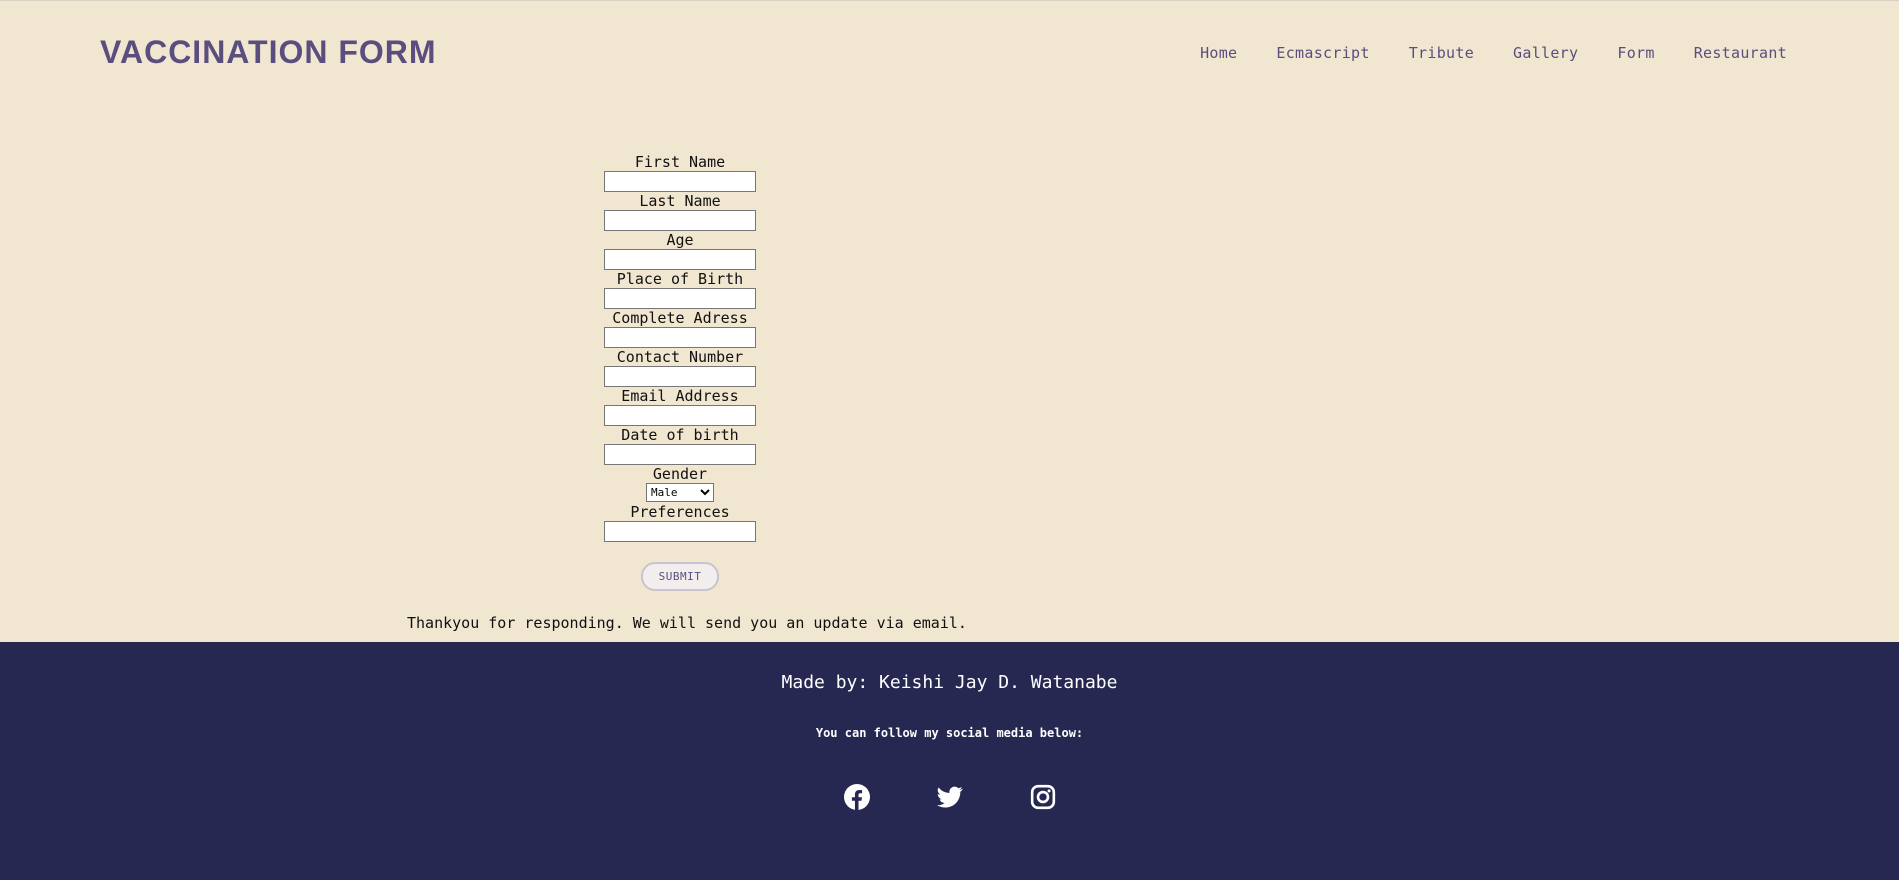 The height and width of the screenshot is (880, 1899). What do you see at coordinates (268, 52) in the screenshot?
I see `site-title: VACCINATION FORM` at bounding box center [268, 52].